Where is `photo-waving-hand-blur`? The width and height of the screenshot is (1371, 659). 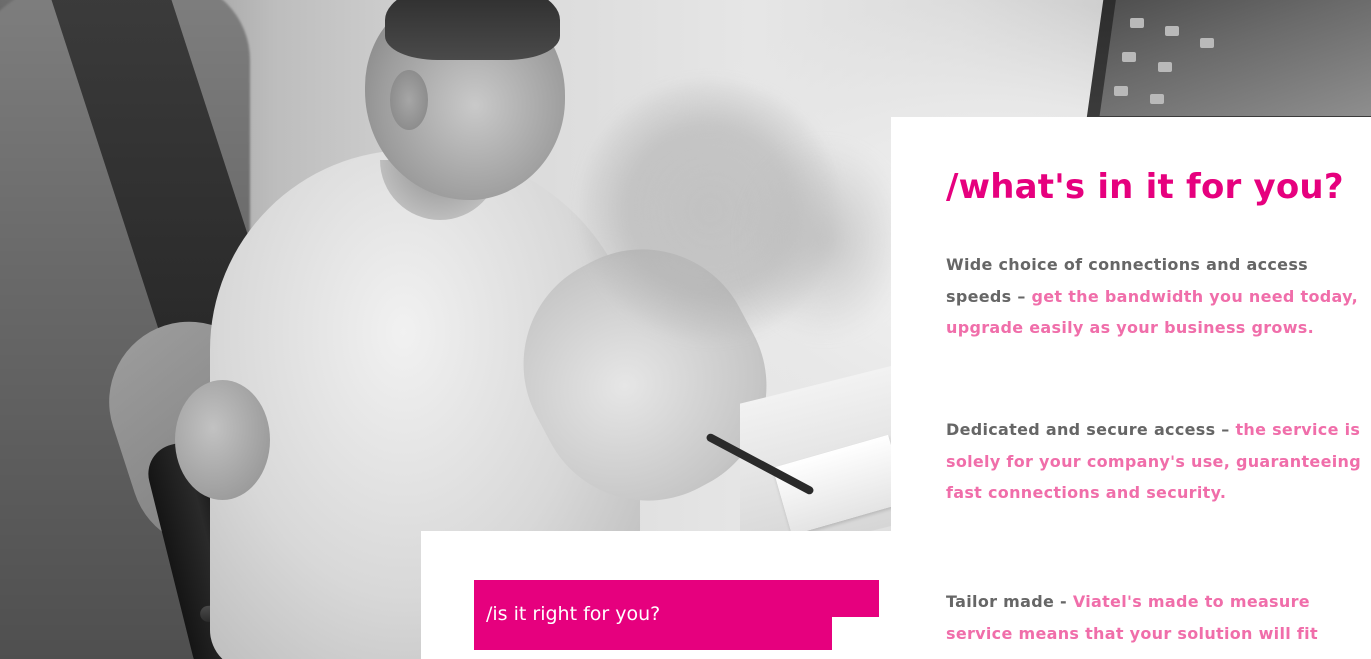 photo-waving-hand-blur is located at coordinates (825, 240).